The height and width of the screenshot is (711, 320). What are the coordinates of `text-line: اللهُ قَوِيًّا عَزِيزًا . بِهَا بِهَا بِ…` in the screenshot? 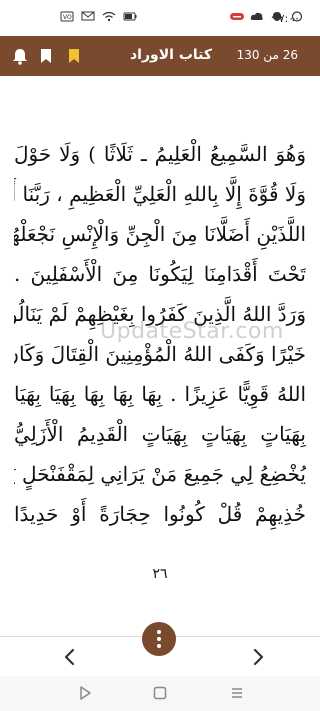 It's located at (160, 394).